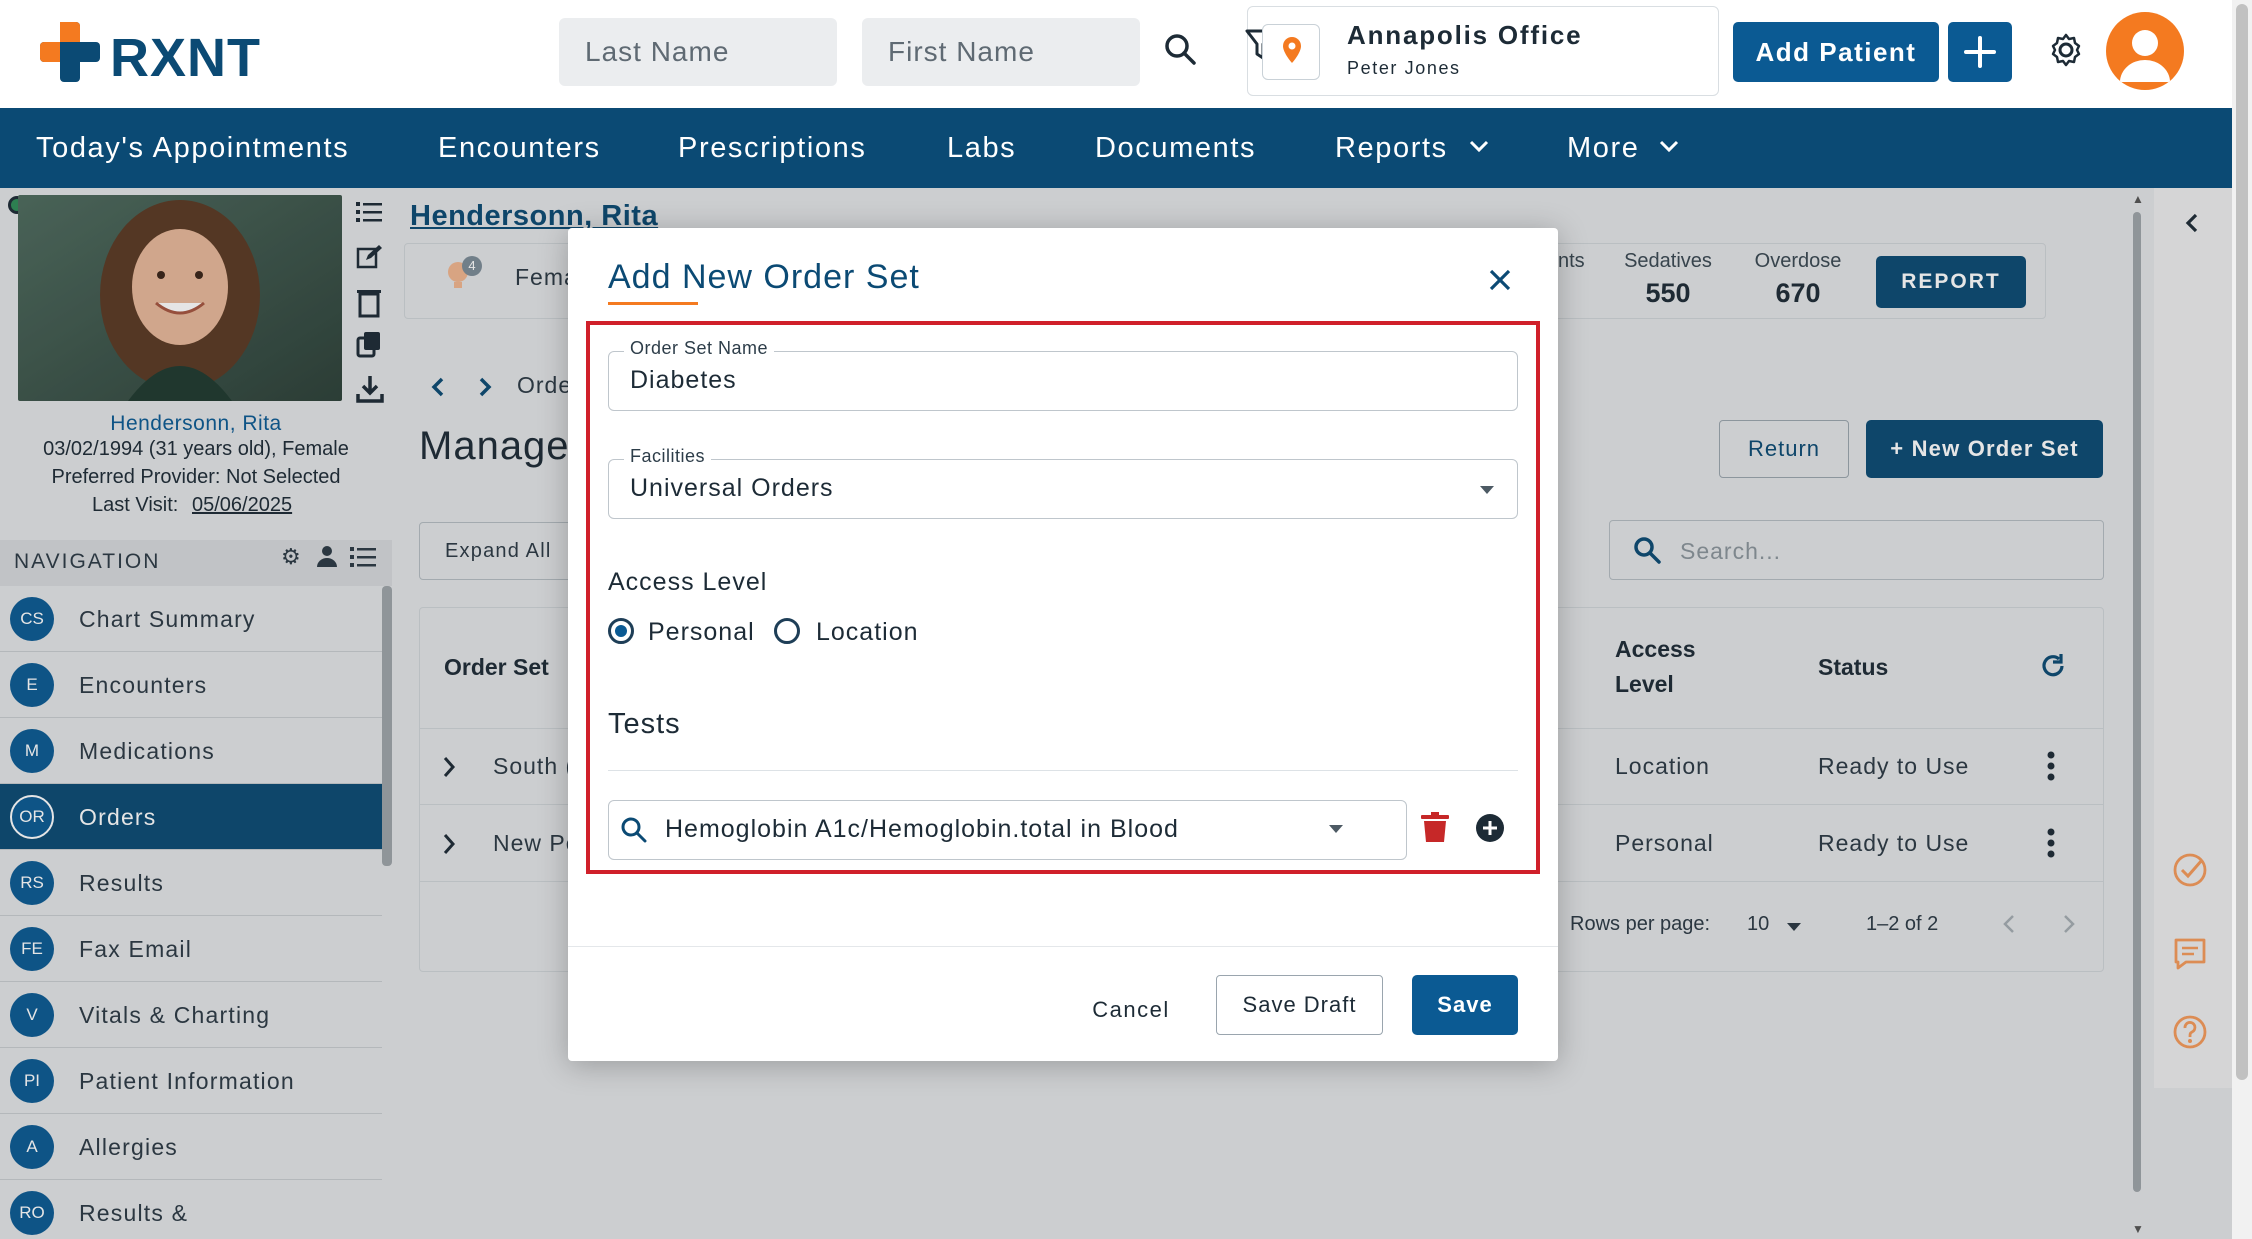 This screenshot has height=1239, width=2252. I want to click on more-chevron-down-icon, so click(1669, 146).